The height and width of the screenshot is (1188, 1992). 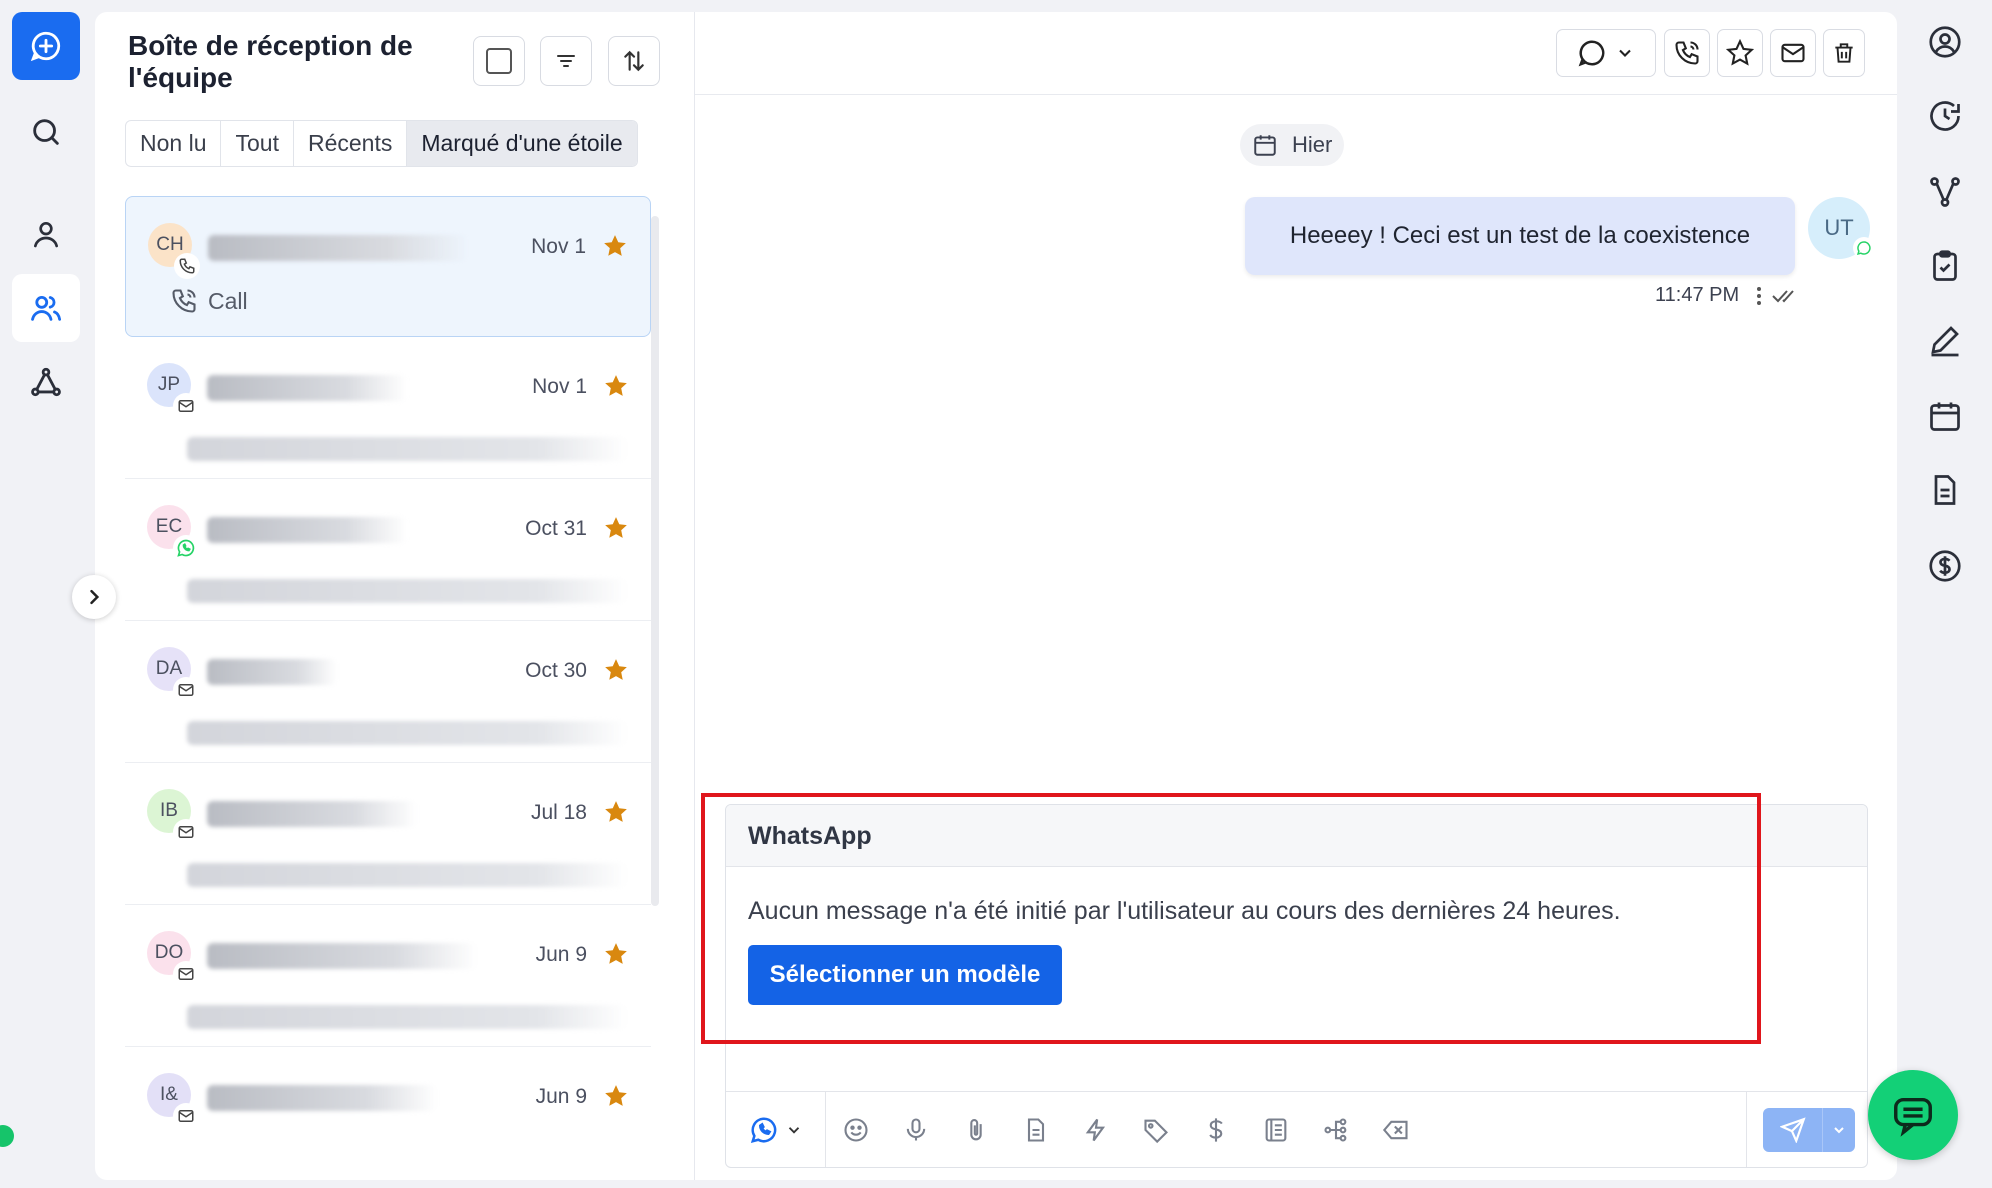 What do you see at coordinates (7, 1136) in the screenshot?
I see `online-status-dot` at bounding box center [7, 1136].